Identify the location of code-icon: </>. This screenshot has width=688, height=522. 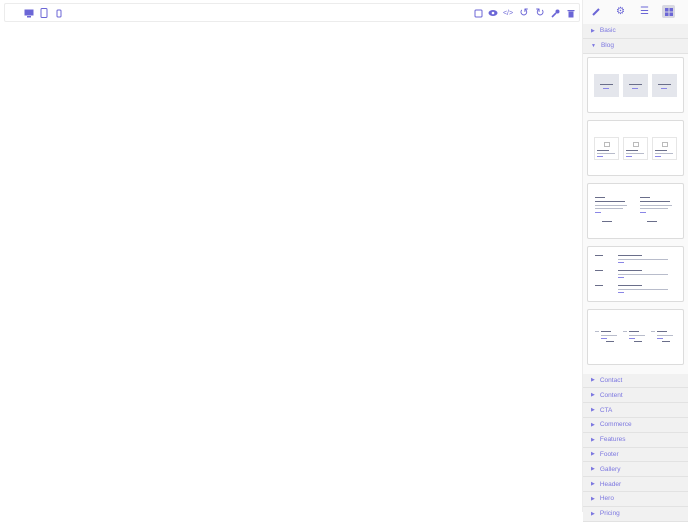
(508, 13).